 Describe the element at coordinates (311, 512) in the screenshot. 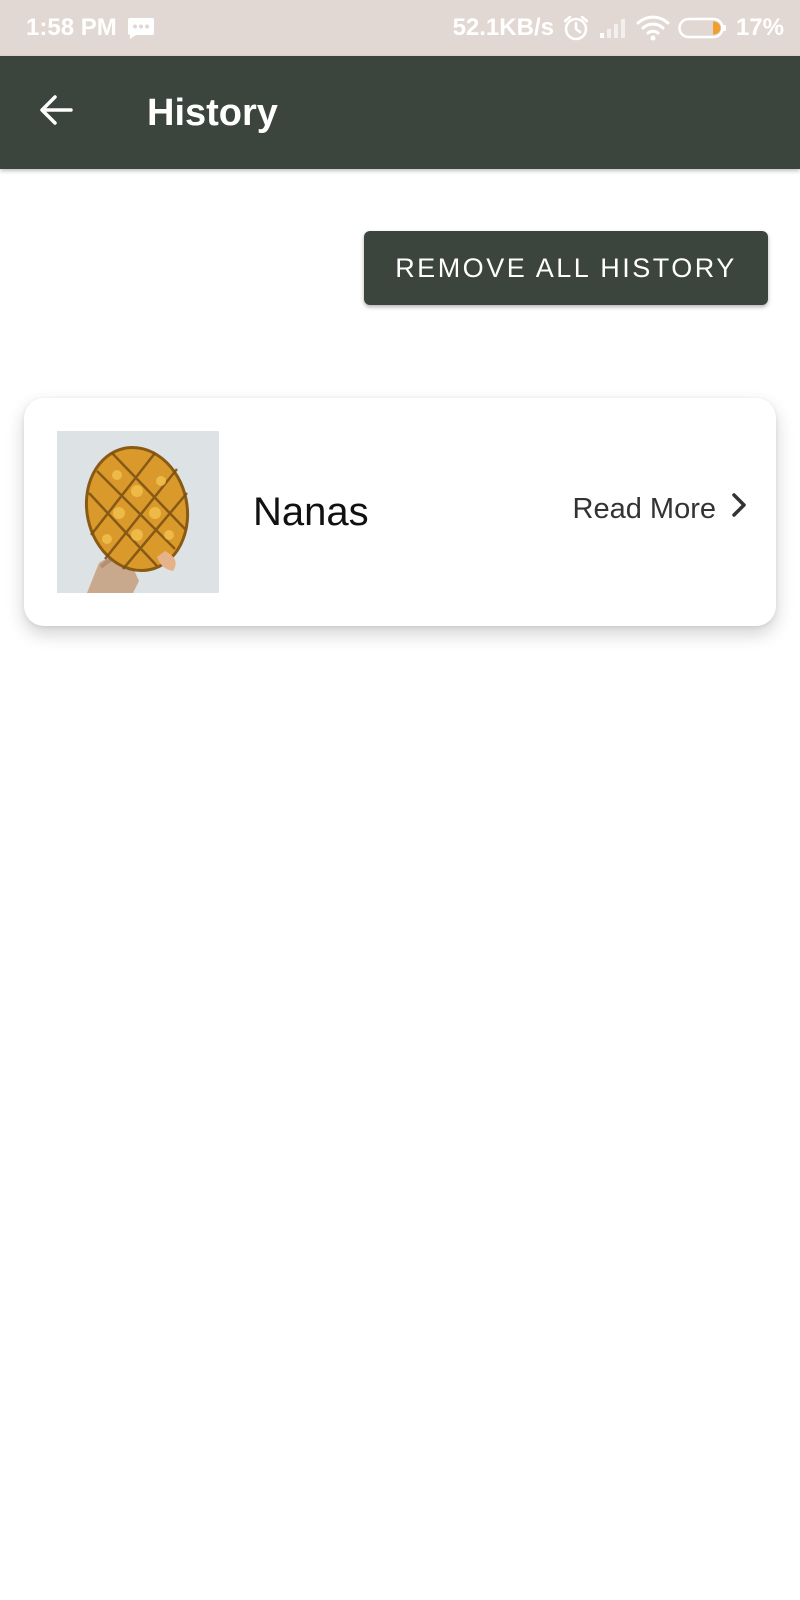

I see `history-item-name: Nanas` at that location.